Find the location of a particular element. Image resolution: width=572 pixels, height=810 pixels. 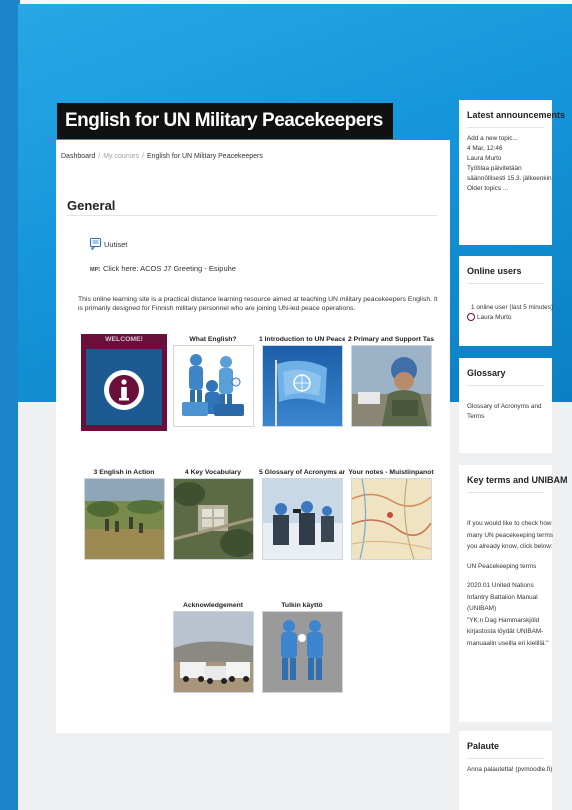

block-title: Palaute is located at coordinates (483, 746).